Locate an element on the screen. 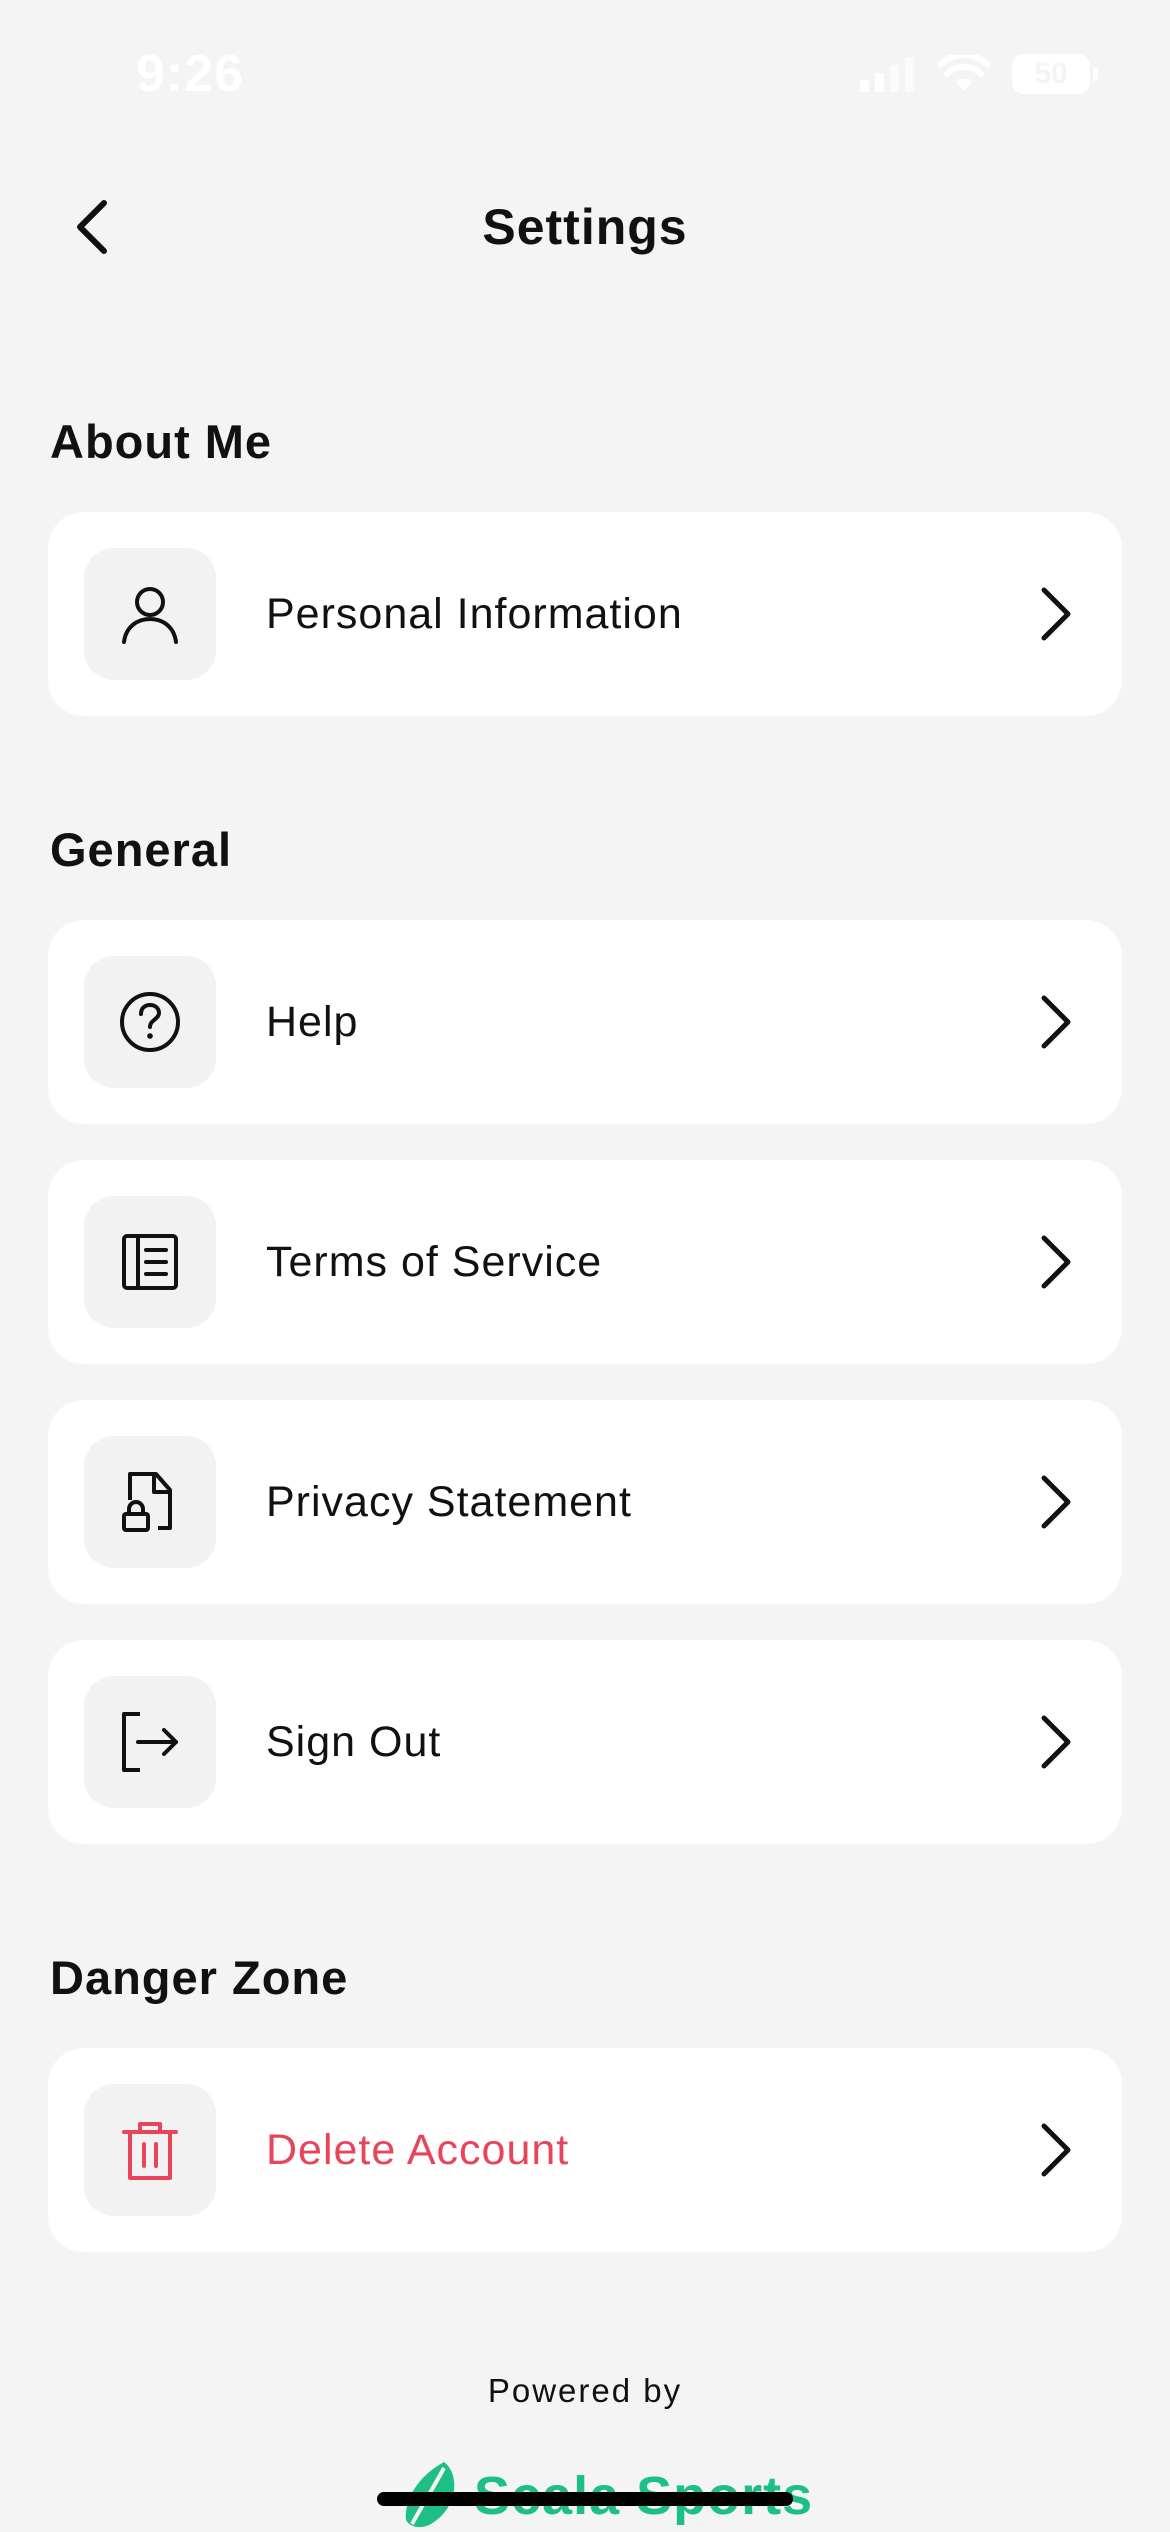  privacy-statement-row: Privacy Statement is located at coordinates (585, 1502).